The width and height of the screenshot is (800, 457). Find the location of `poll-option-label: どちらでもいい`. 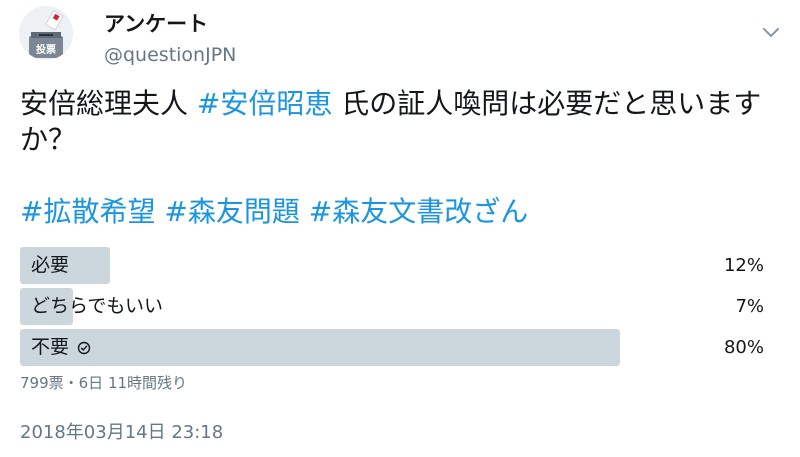

poll-option-label: どちらでもいい is located at coordinates (97, 306).